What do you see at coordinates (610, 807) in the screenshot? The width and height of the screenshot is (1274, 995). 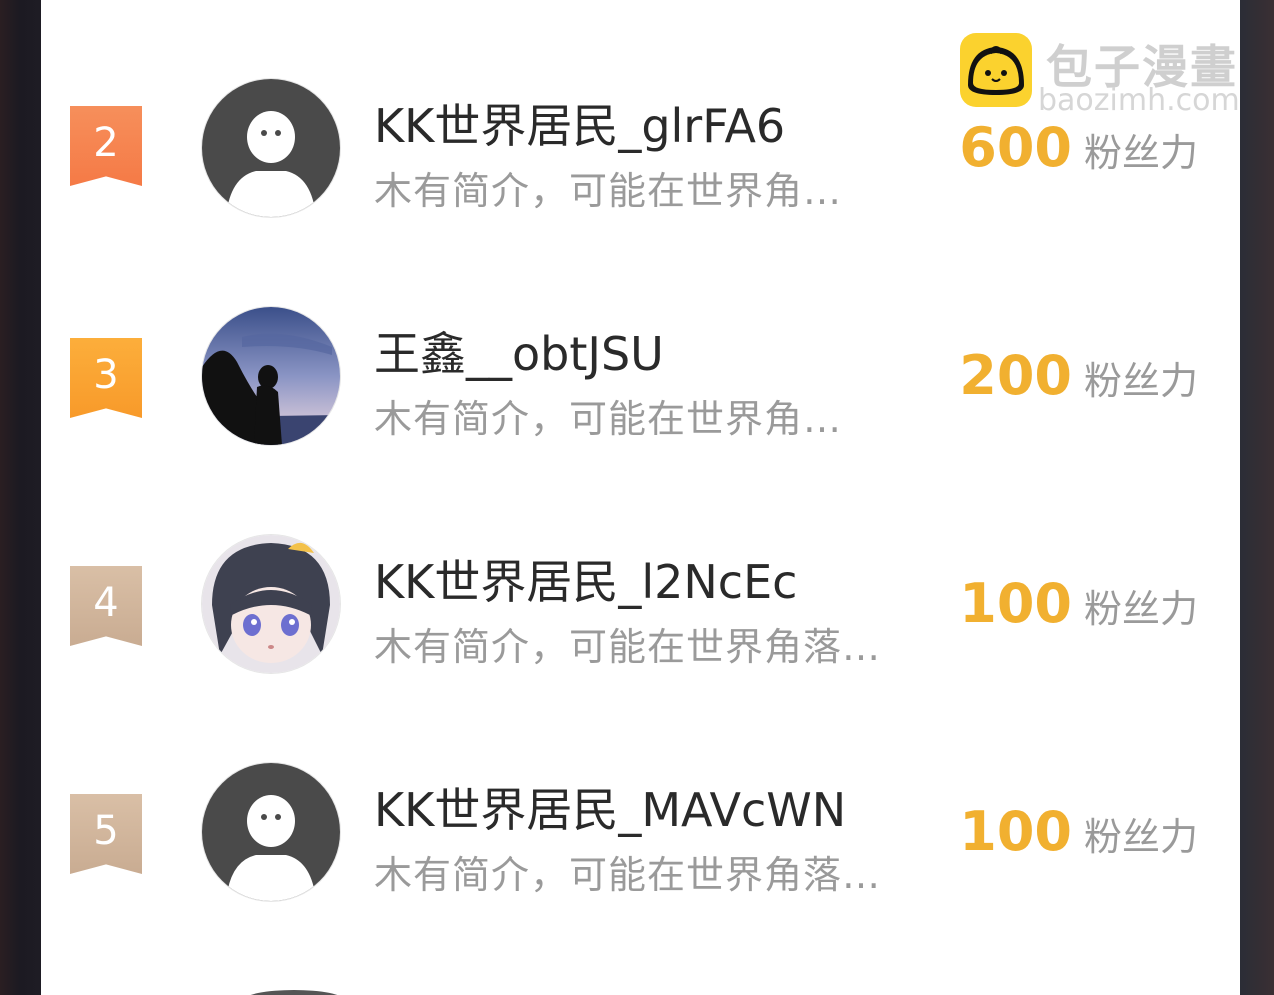 I see `user-name: KK世界居民_MAVcWN` at bounding box center [610, 807].